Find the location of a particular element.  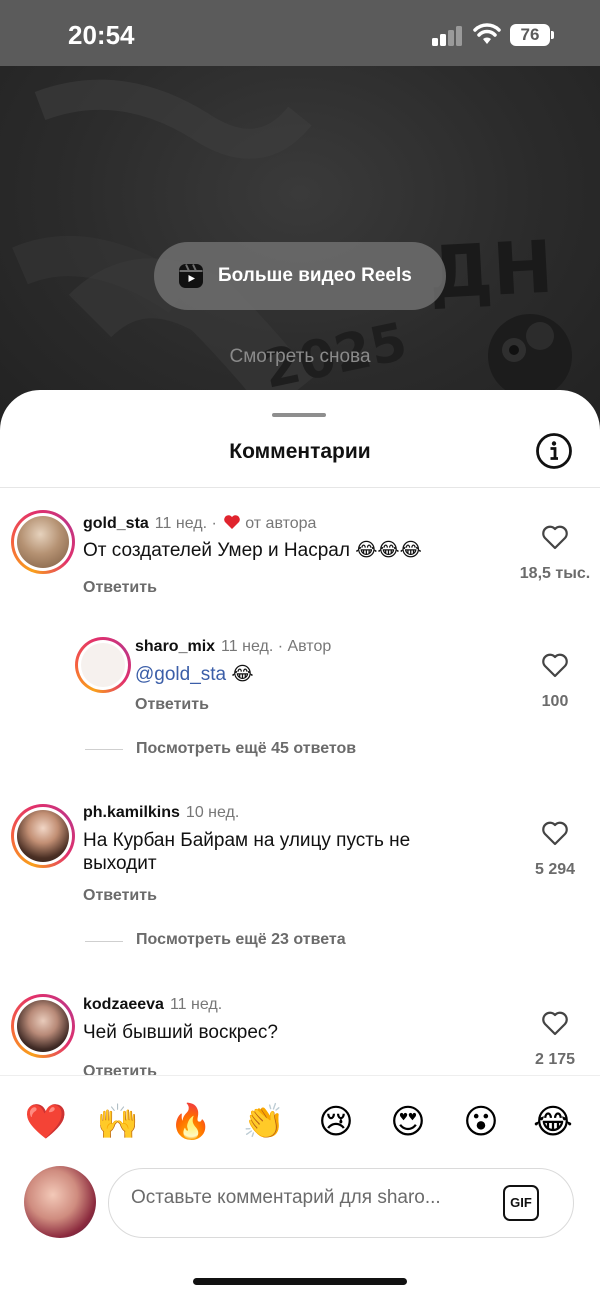

emoji-clap: 👏 is located at coordinates (264, 1122).